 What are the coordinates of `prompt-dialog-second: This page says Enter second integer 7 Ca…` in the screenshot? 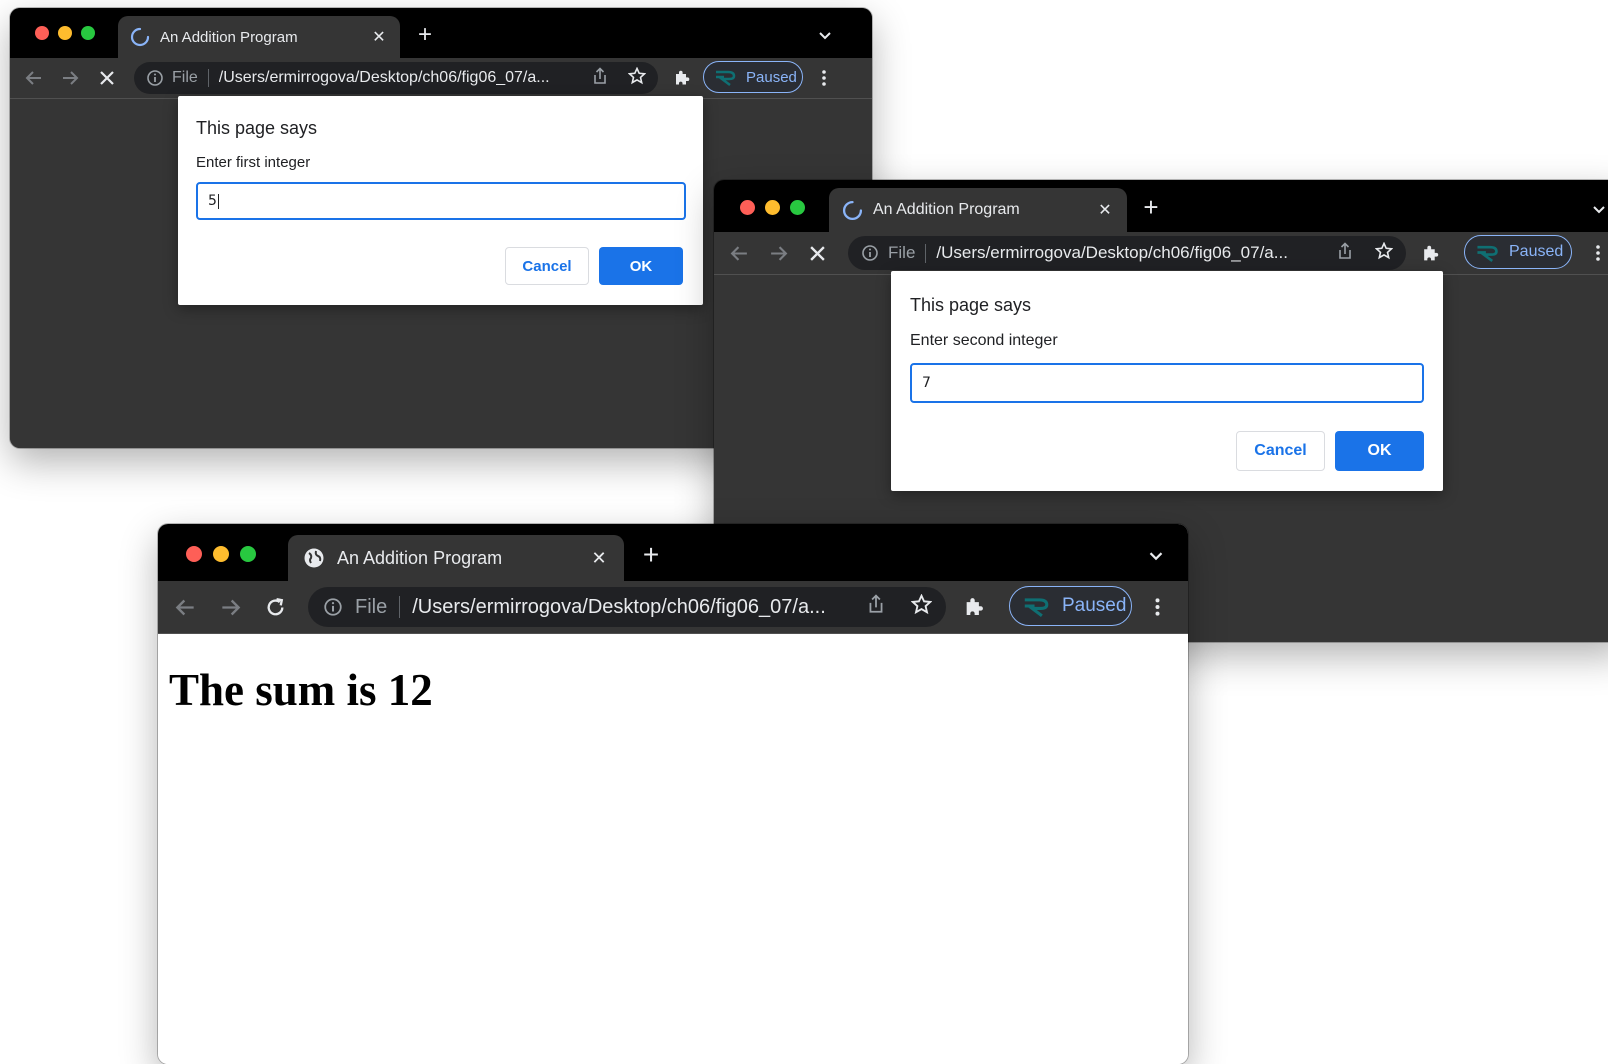 It's located at (1167, 381).